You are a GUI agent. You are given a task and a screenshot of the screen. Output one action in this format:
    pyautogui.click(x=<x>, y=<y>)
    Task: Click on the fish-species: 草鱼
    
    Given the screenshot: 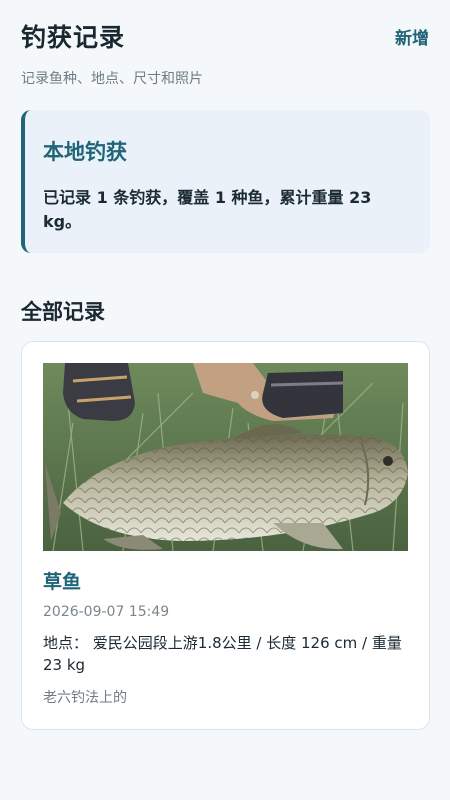 What is the action you would take?
    pyautogui.click(x=62, y=582)
    